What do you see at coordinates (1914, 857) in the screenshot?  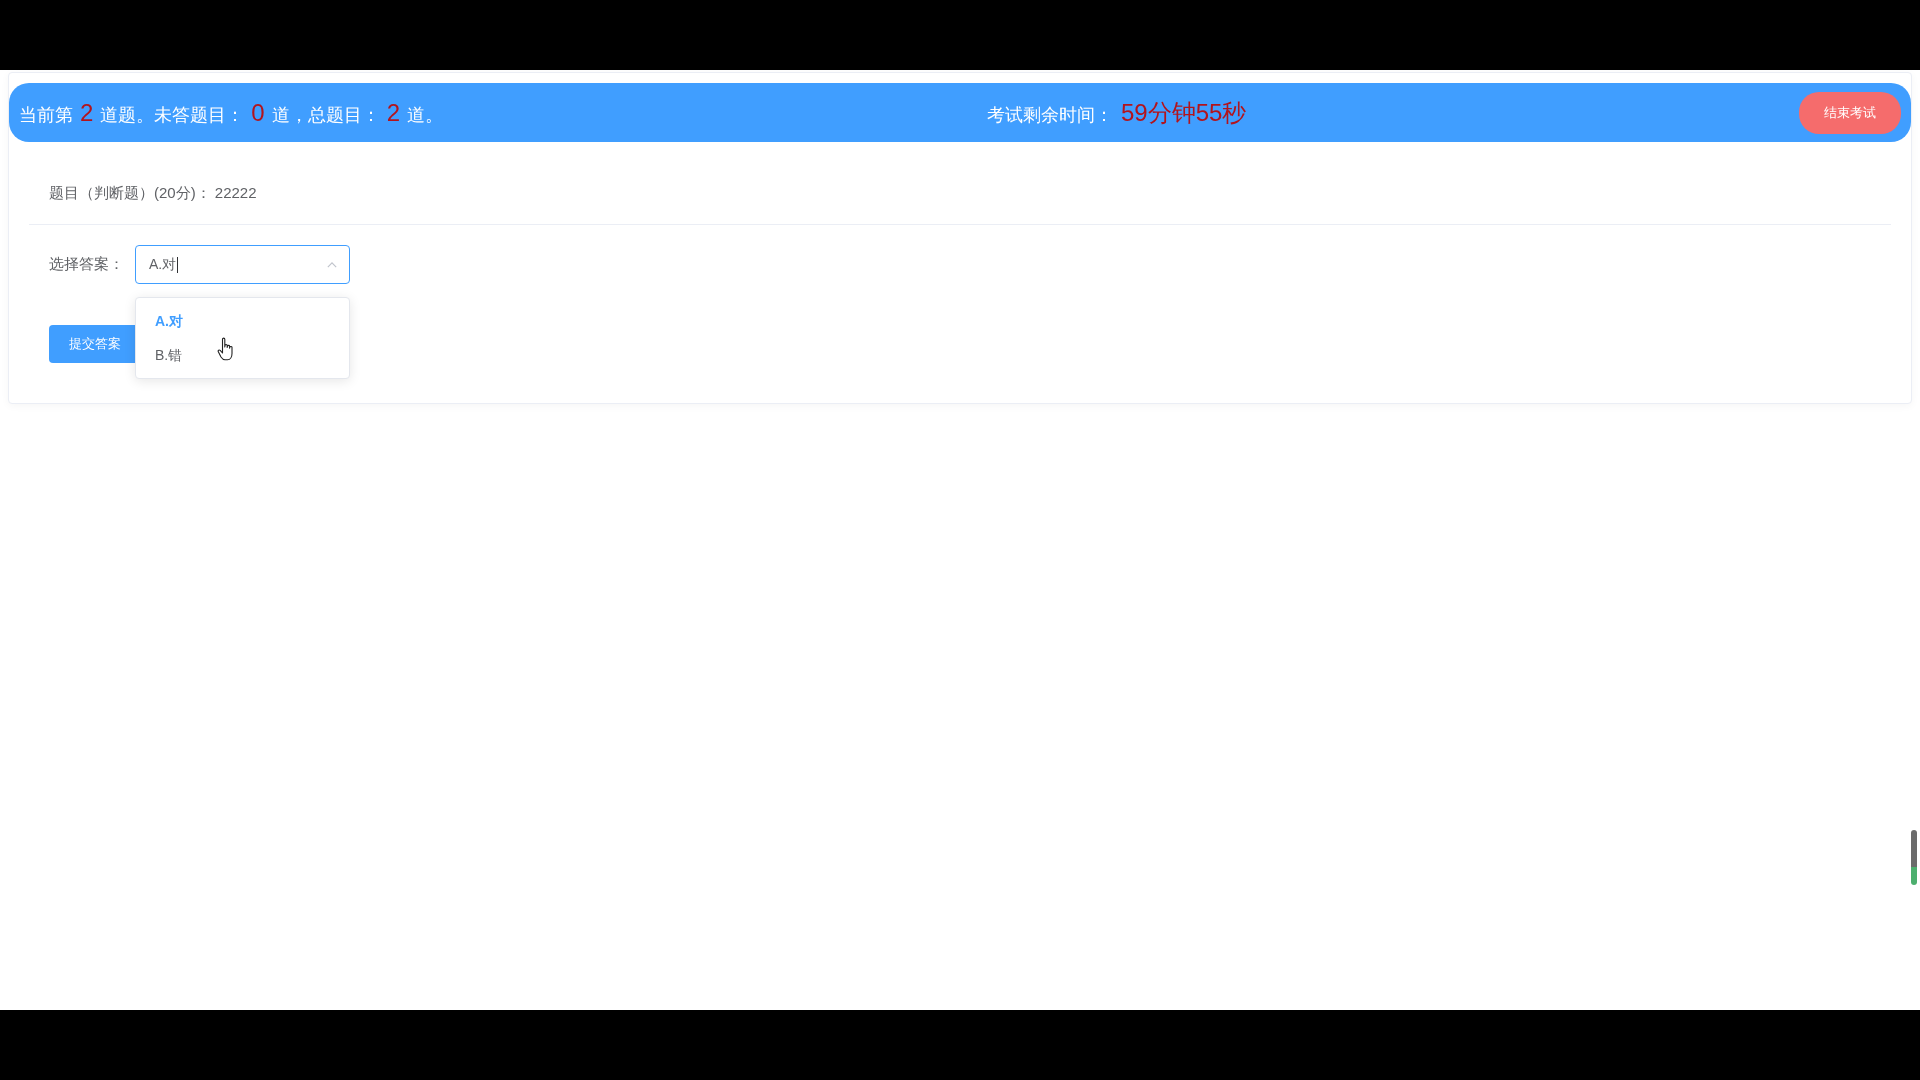 I see `scrollbar-thumb` at bounding box center [1914, 857].